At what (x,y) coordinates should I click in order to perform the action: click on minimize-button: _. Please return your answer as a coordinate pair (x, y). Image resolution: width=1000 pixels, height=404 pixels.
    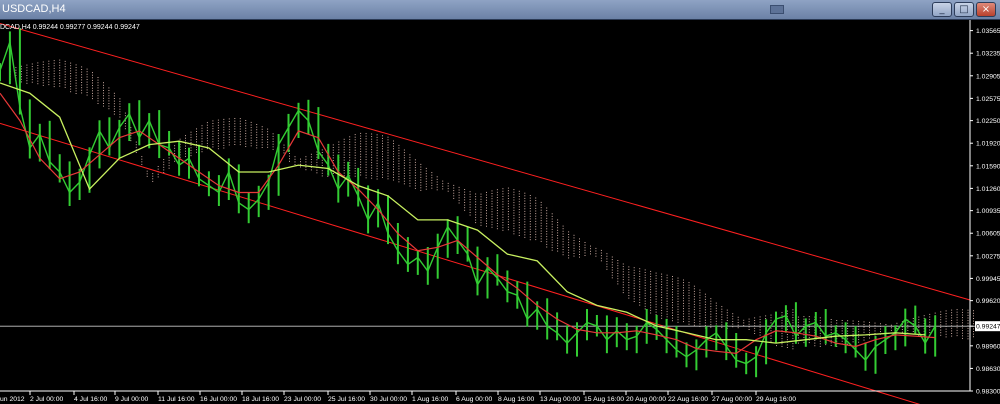
    Looking at the image, I should click on (942, 9).